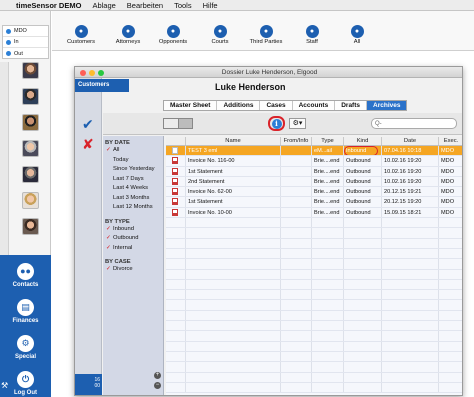 This screenshot has height=397, width=474. What do you see at coordinates (233, 192) in the screenshot?
I see `row-name: Invoice No. 62-00` at bounding box center [233, 192].